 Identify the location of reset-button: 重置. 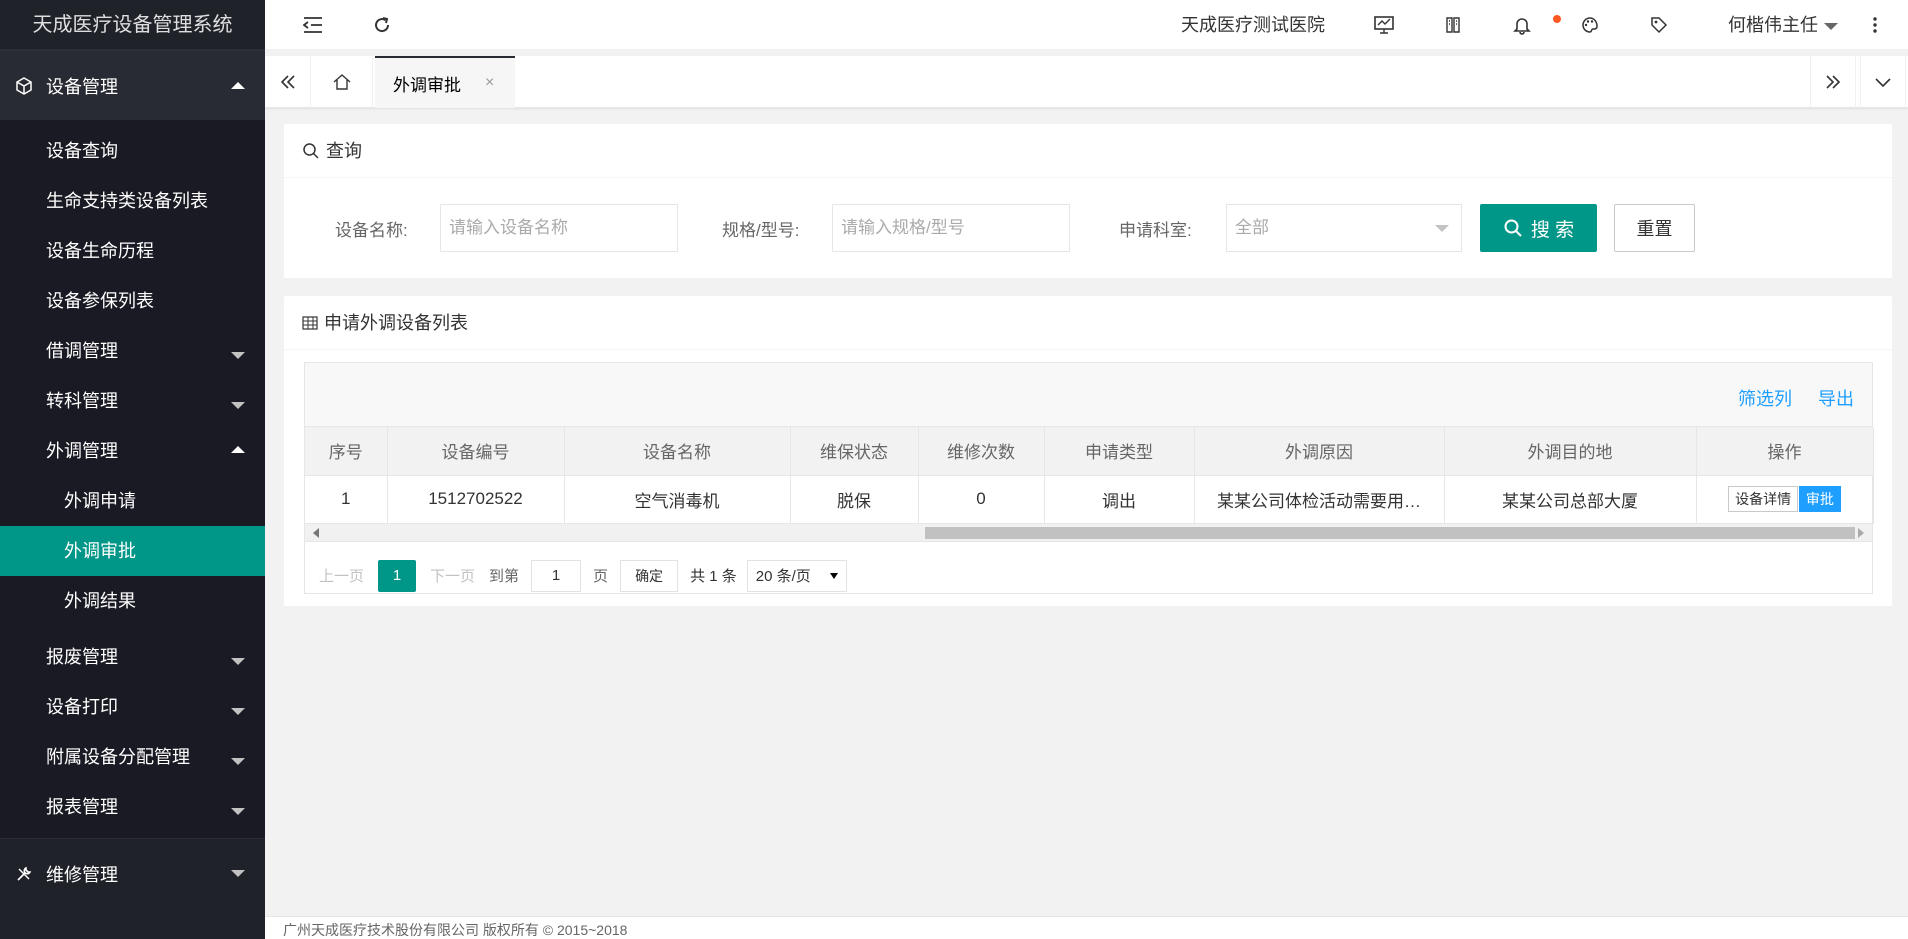
(1654, 228).